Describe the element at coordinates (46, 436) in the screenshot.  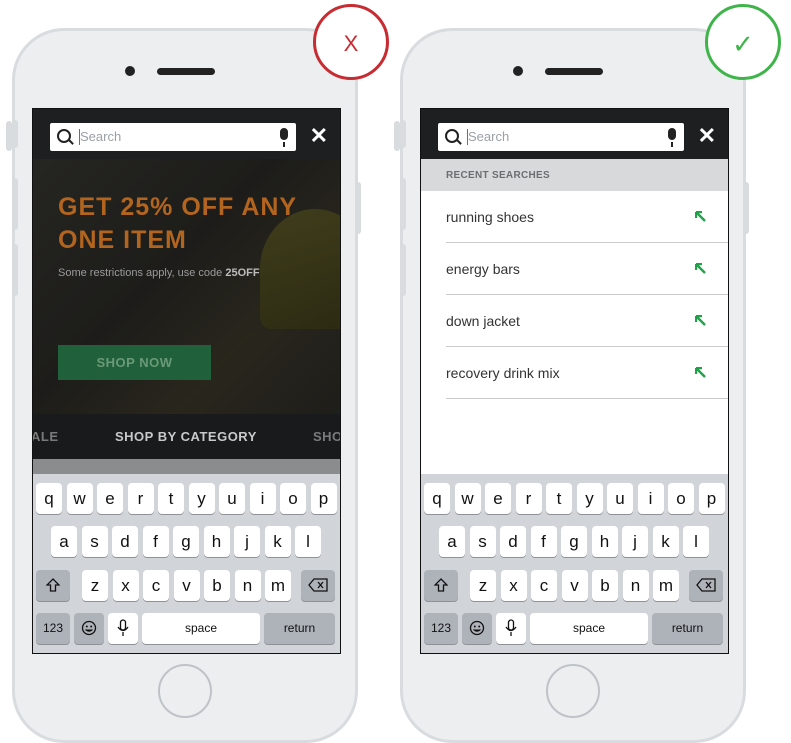
I see `category-tab-left: ALE` at that location.